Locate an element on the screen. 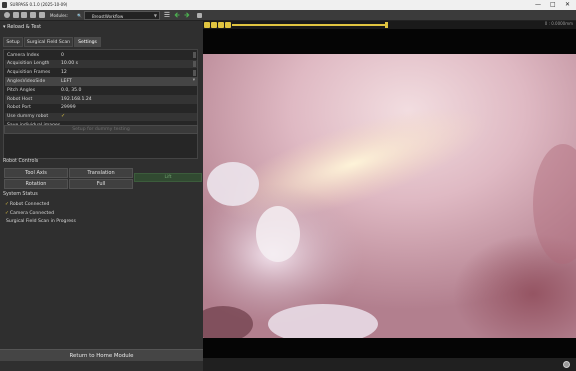 This screenshot has width=576, height=371. app-icon is located at coordinates (4, 5).